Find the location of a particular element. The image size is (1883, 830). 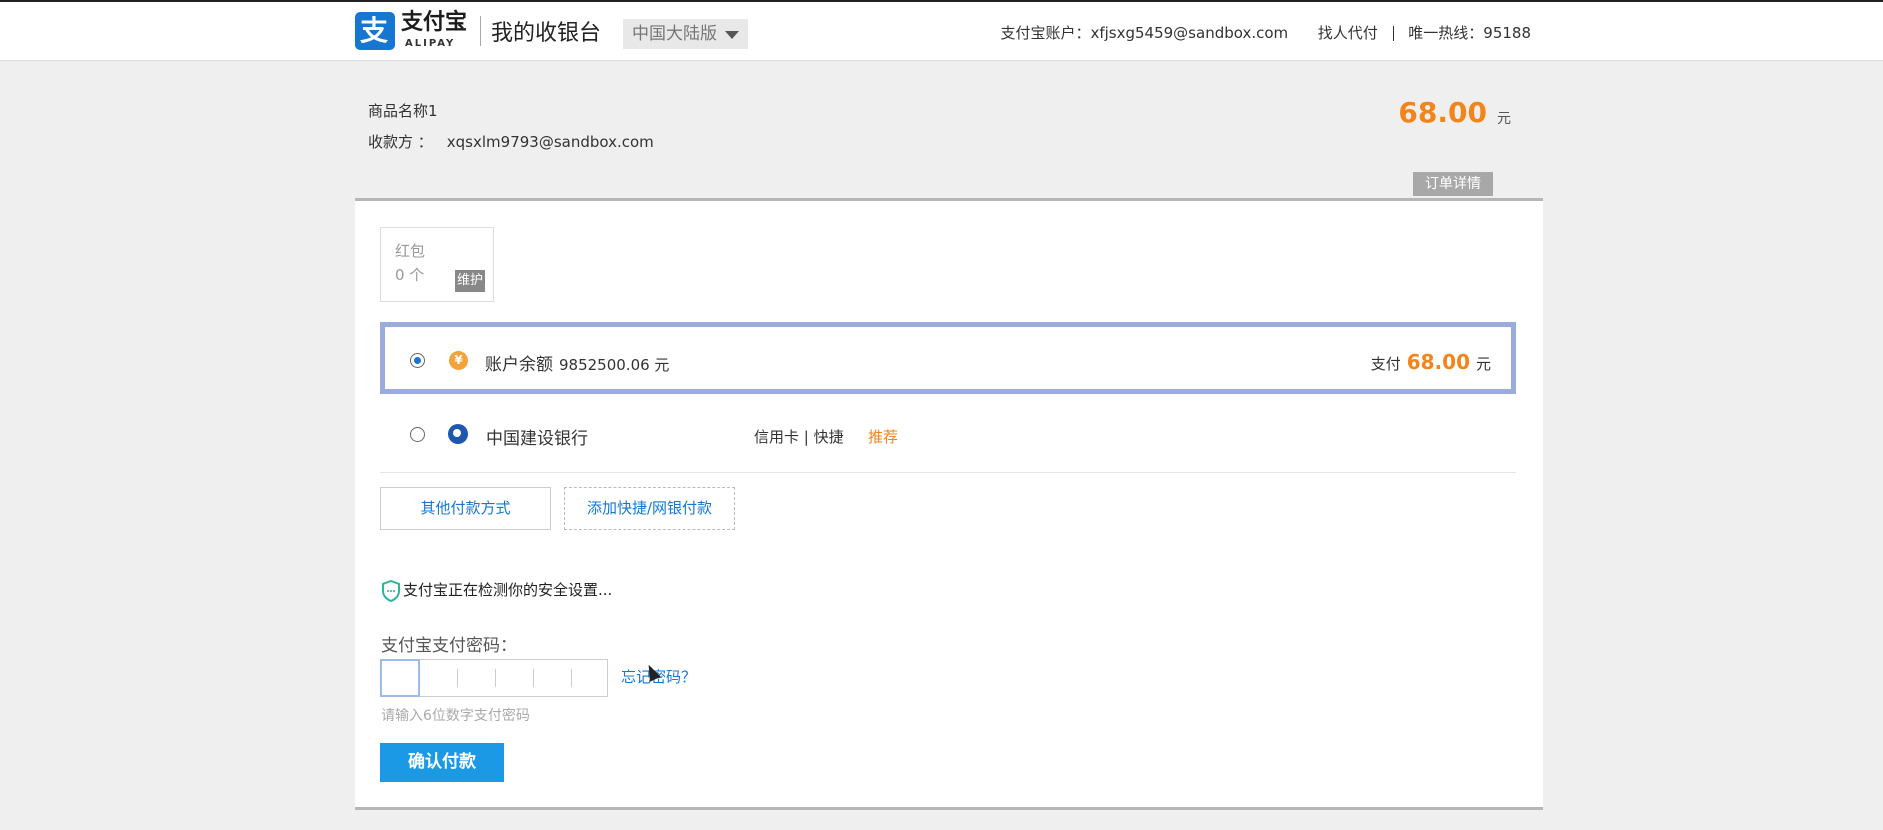

password-input is located at coordinates (494, 678).